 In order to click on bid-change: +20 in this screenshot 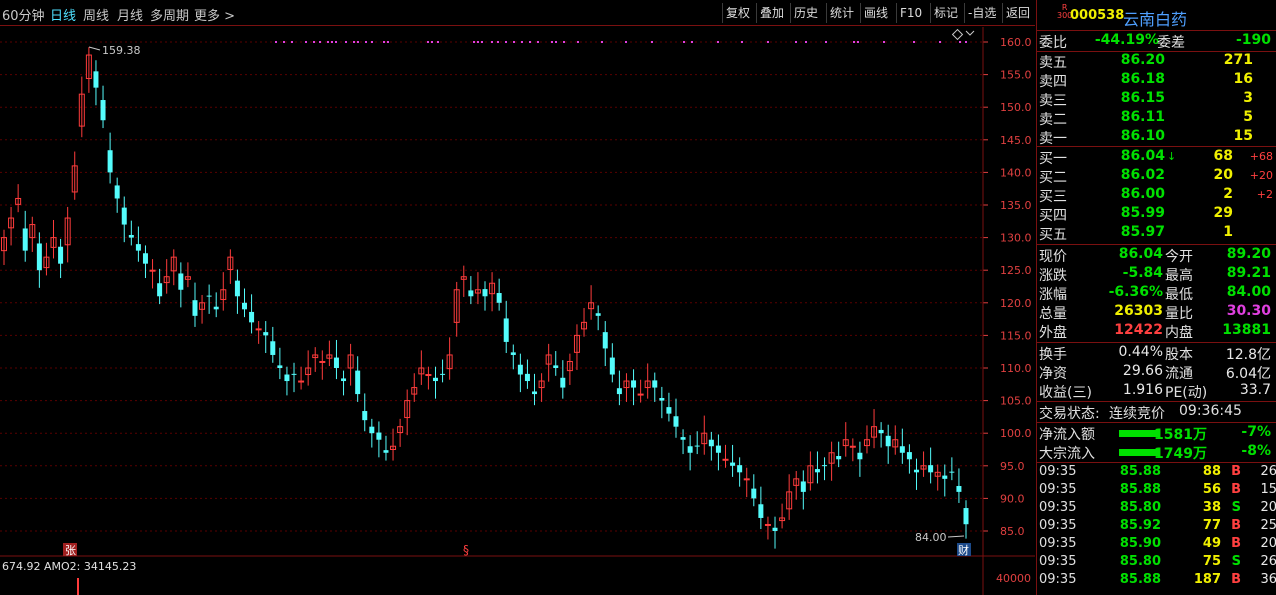, I will do `click(1261, 175)`.